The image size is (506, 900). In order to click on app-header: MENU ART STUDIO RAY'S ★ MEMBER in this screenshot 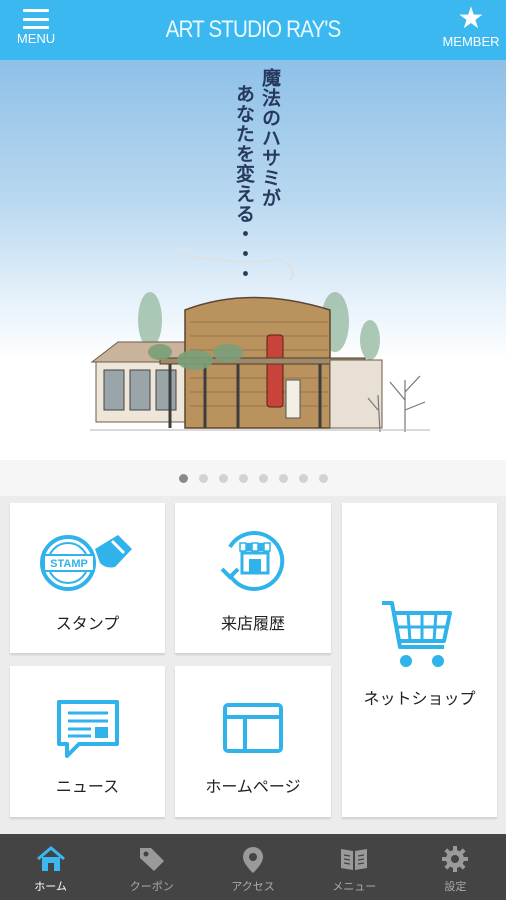, I will do `click(253, 30)`.